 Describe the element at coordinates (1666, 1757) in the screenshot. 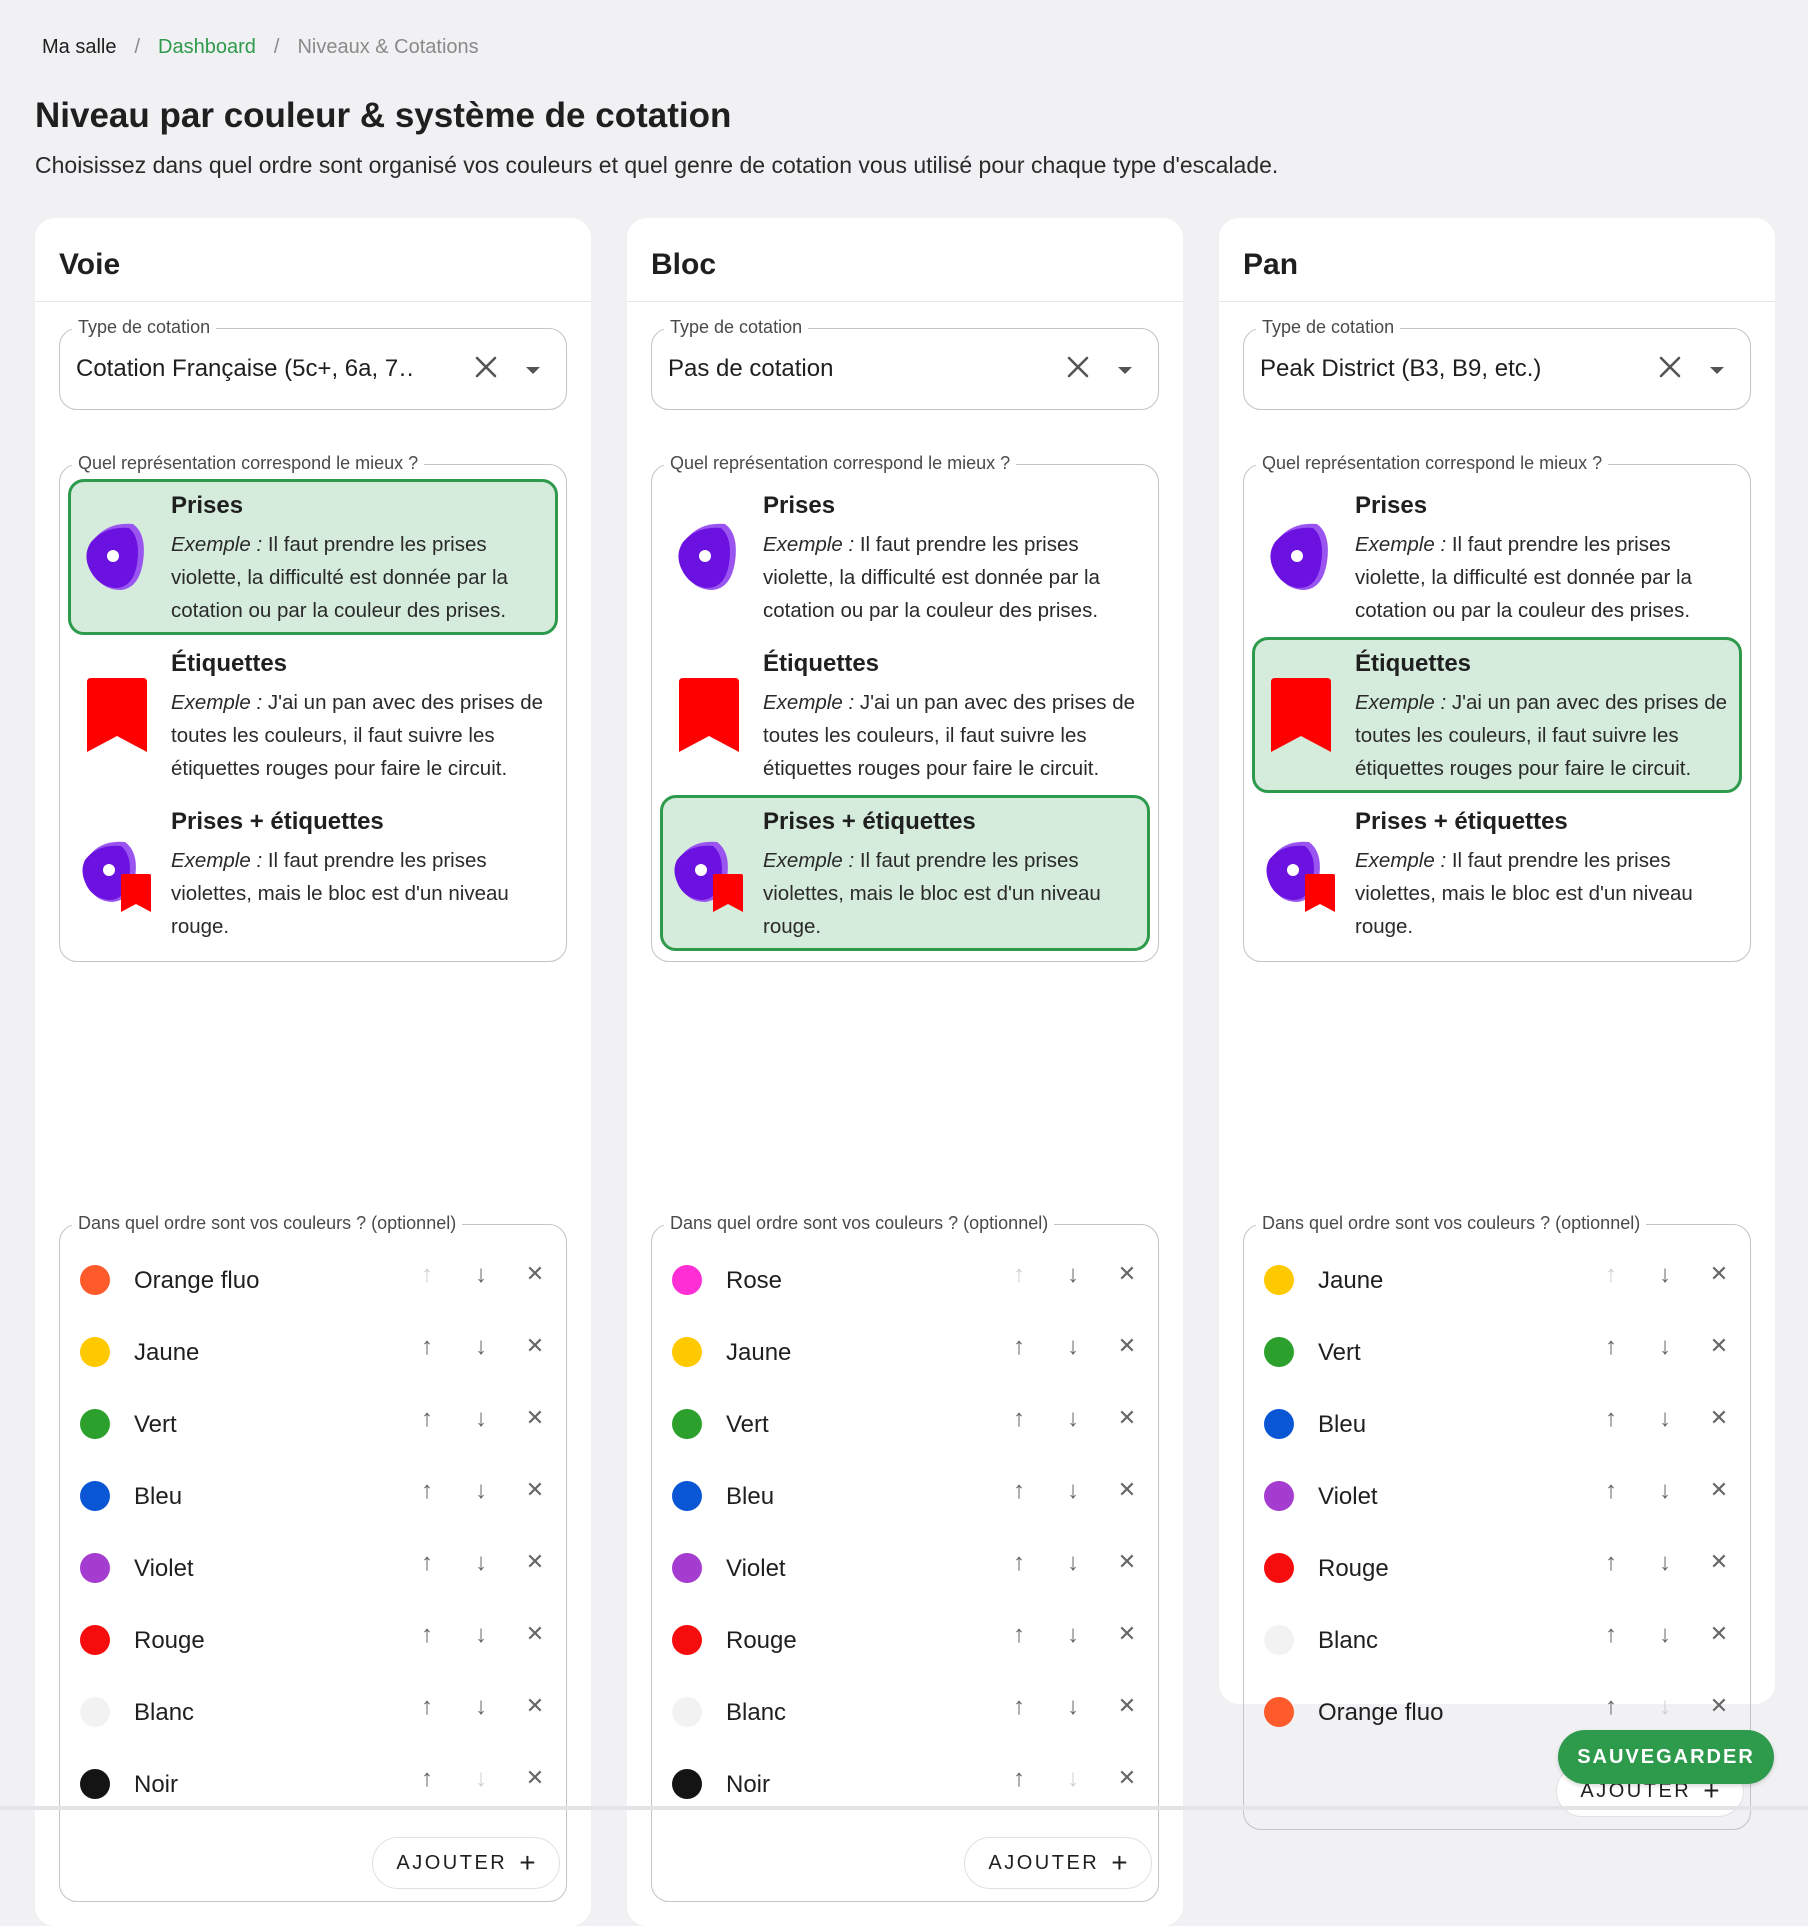

I see `save-button: SAUVEGARDER` at that location.